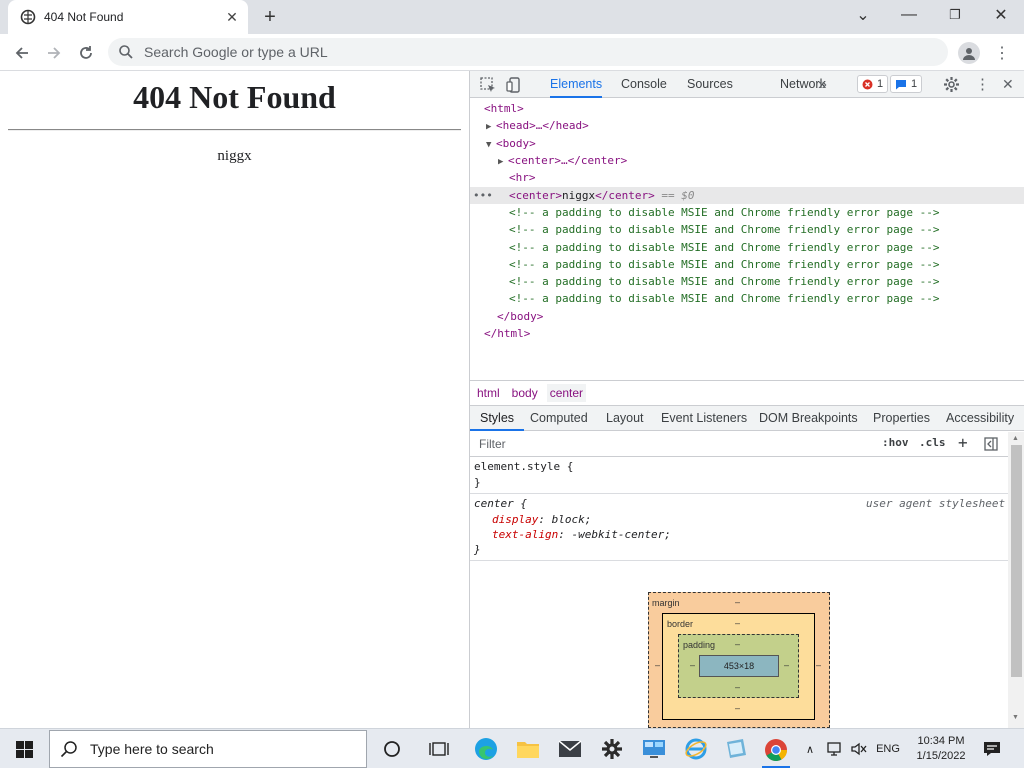 The image size is (1024, 769). Describe the element at coordinates (625, 418) in the screenshot. I see `tab-layout: Layout` at that location.